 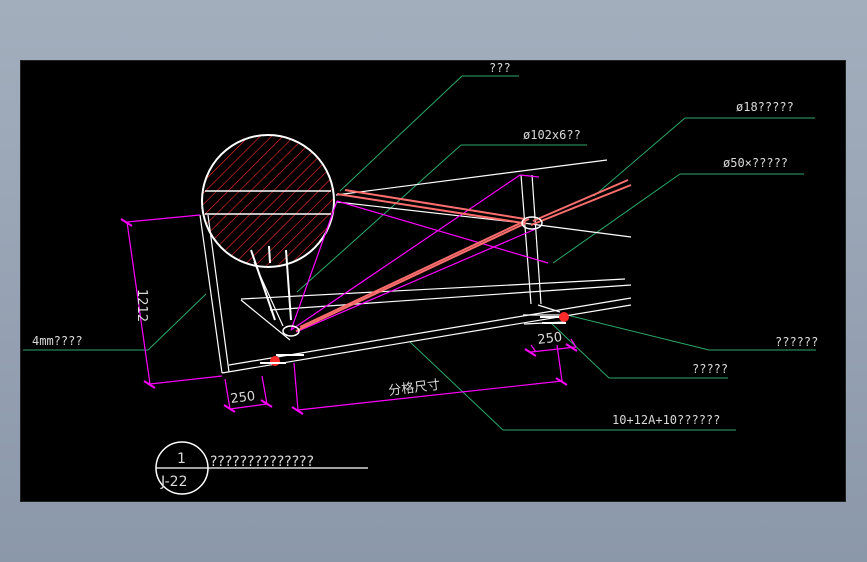 What do you see at coordinates (401, 133) in the screenshot?
I see `leader-top-arrow` at bounding box center [401, 133].